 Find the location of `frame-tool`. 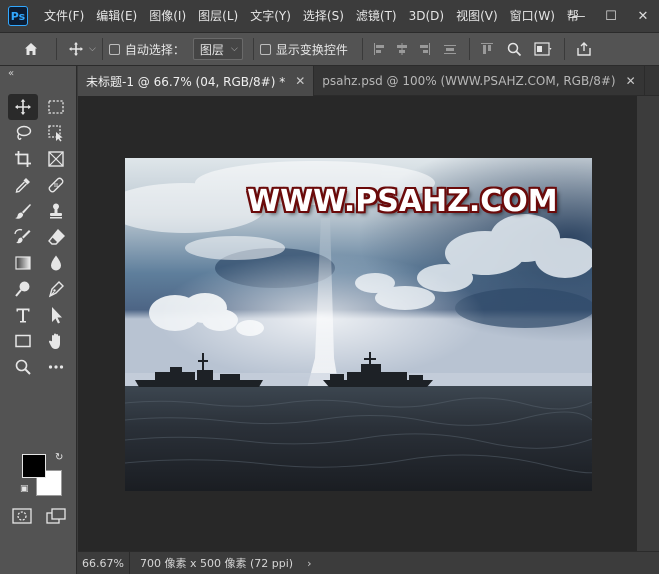

frame-tool is located at coordinates (56, 159).